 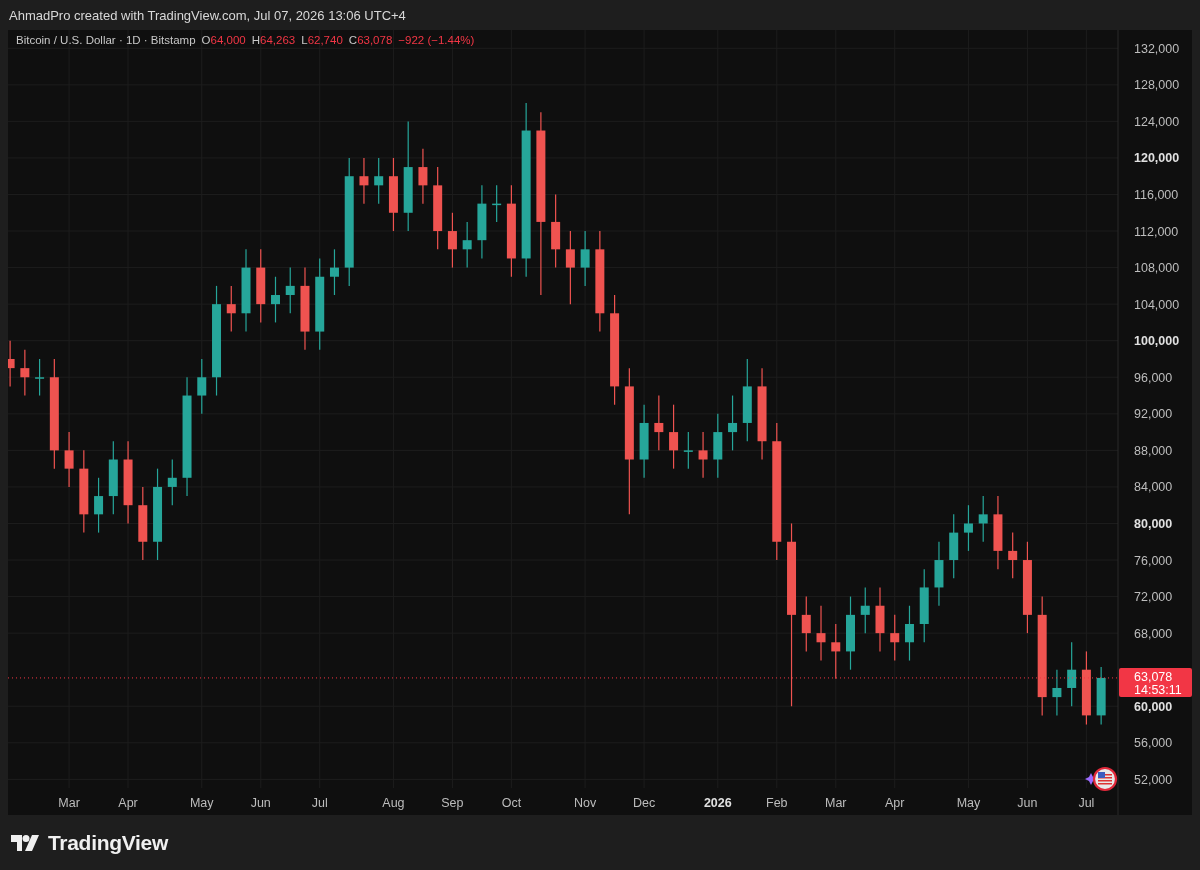 What do you see at coordinates (1105, 779) in the screenshot?
I see `flag-icon` at bounding box center [1105, 779].